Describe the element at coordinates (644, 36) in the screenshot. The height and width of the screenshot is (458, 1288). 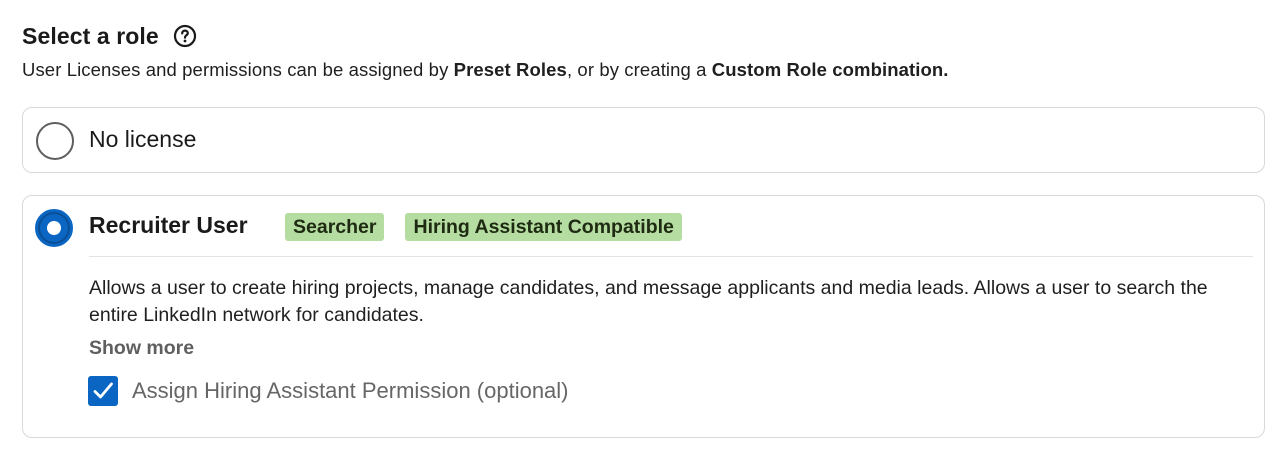
I see `section-header: Select a role` at that location.